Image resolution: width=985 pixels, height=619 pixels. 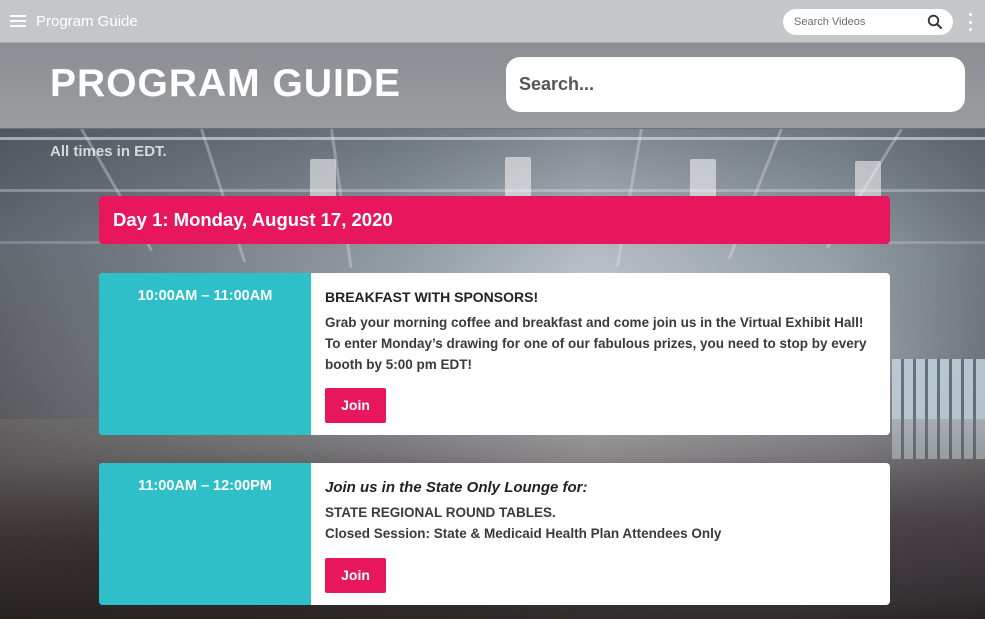 What do you see at coordinates (492, 21) in the screenshot?
I see `app-bar: Program Guide` at bounding box center [492, 21].